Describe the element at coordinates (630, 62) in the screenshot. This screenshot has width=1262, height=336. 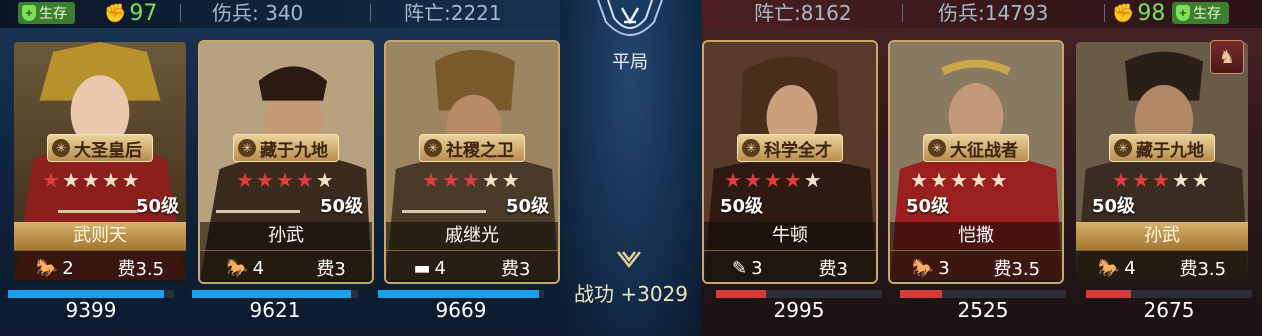
I see `battle-result-label: 平局` at that location.